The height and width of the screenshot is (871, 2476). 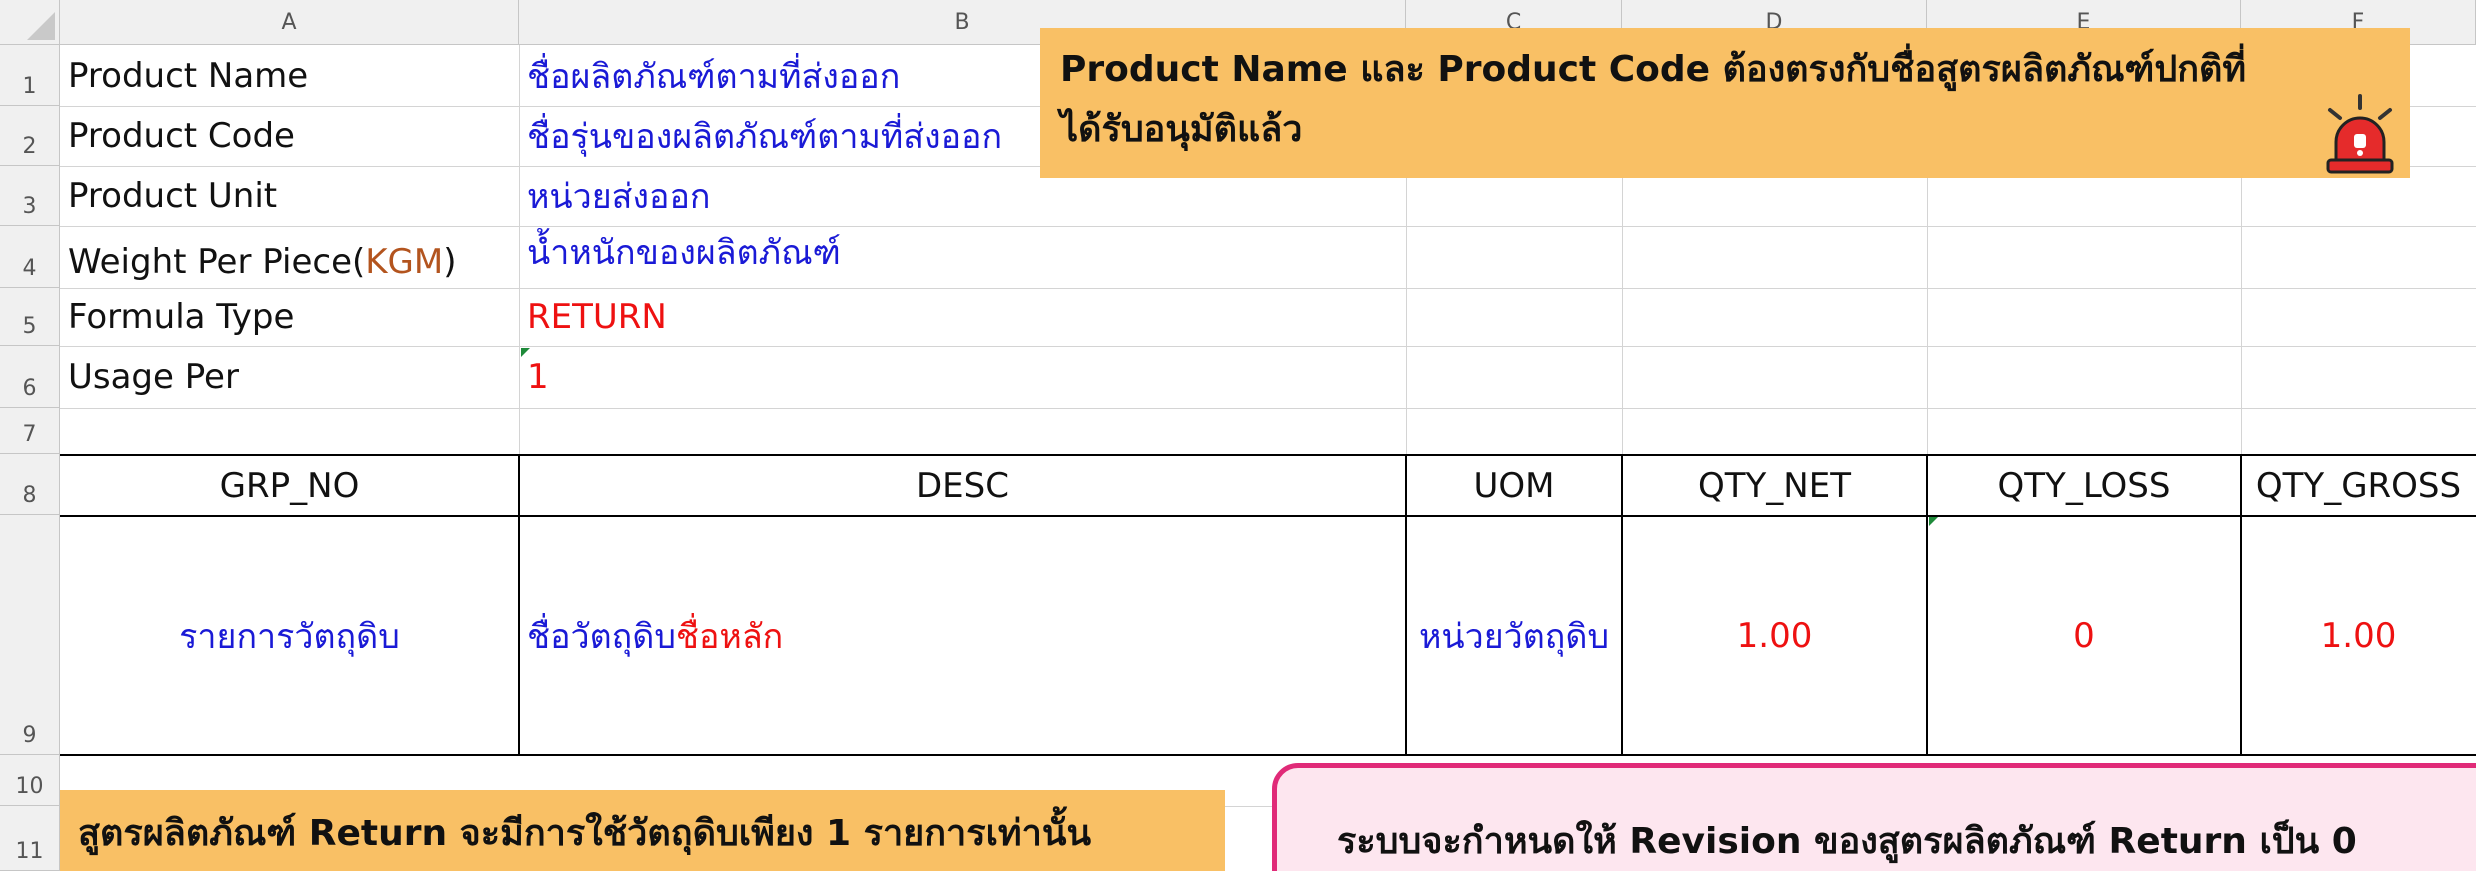 What do you see at coordinates (962, 485) in the screenshot?
I see `th-desc: DESC` at bounding box center [962, 485].